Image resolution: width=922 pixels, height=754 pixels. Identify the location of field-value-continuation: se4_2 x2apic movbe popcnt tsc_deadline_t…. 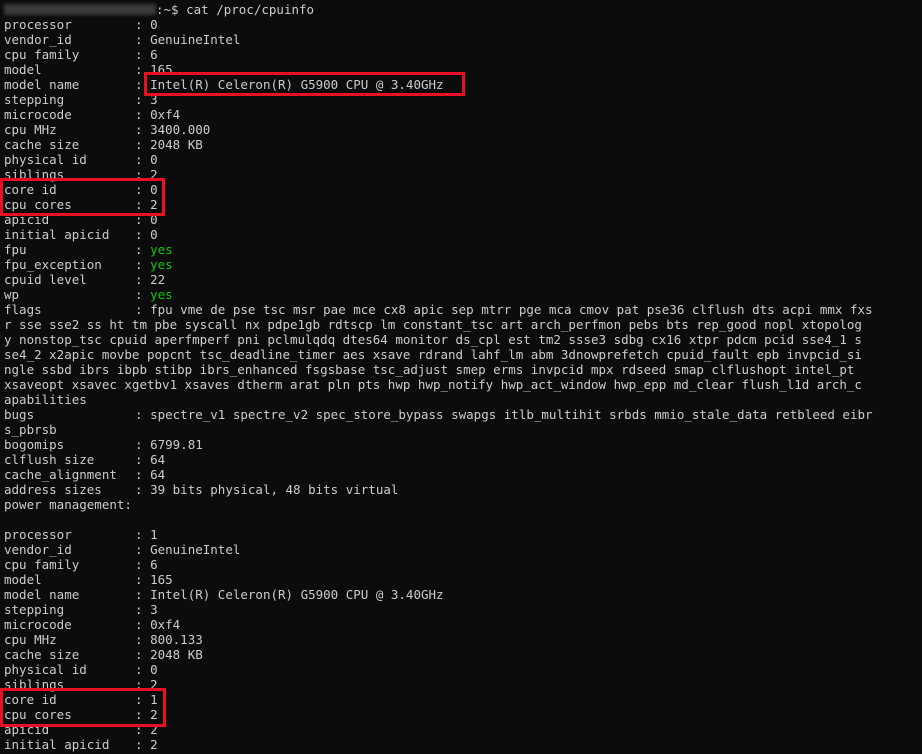
(433, 354).